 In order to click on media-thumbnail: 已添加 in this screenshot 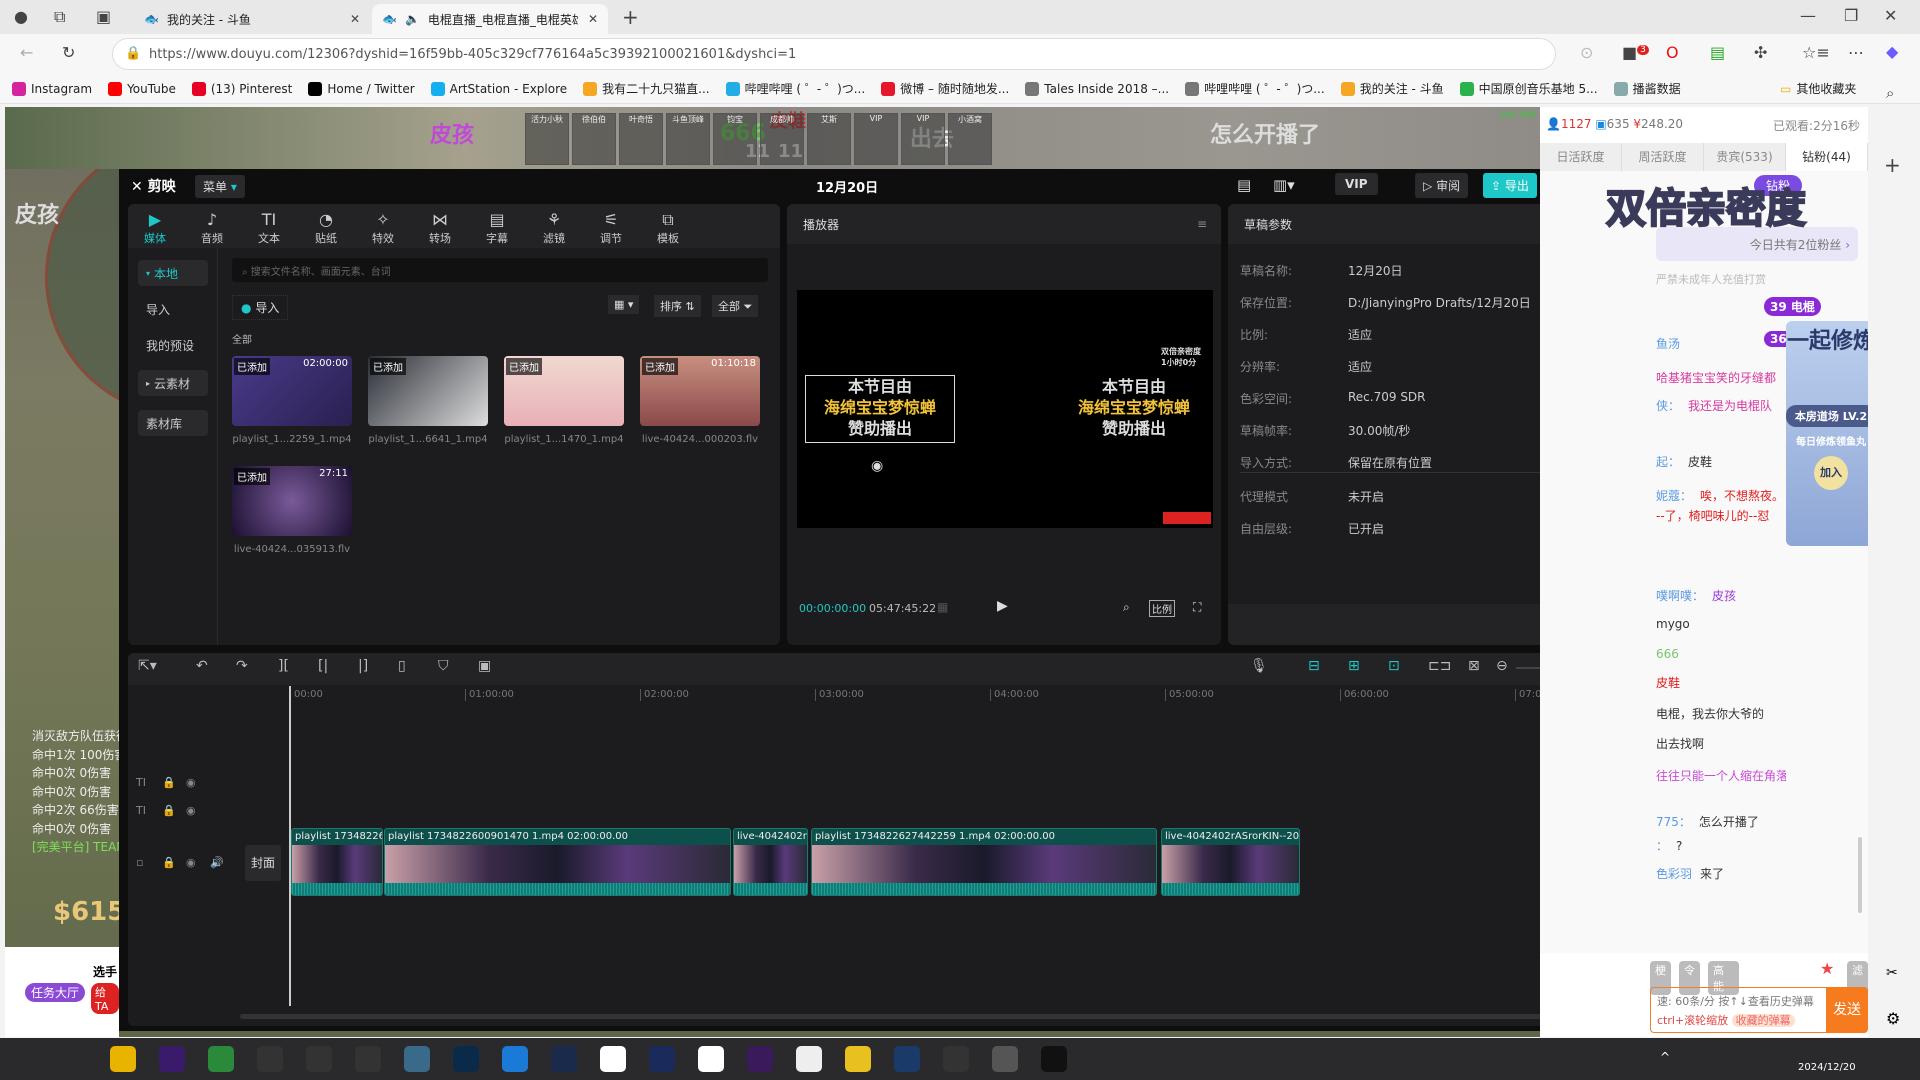, I will do `click(564, 391)`.